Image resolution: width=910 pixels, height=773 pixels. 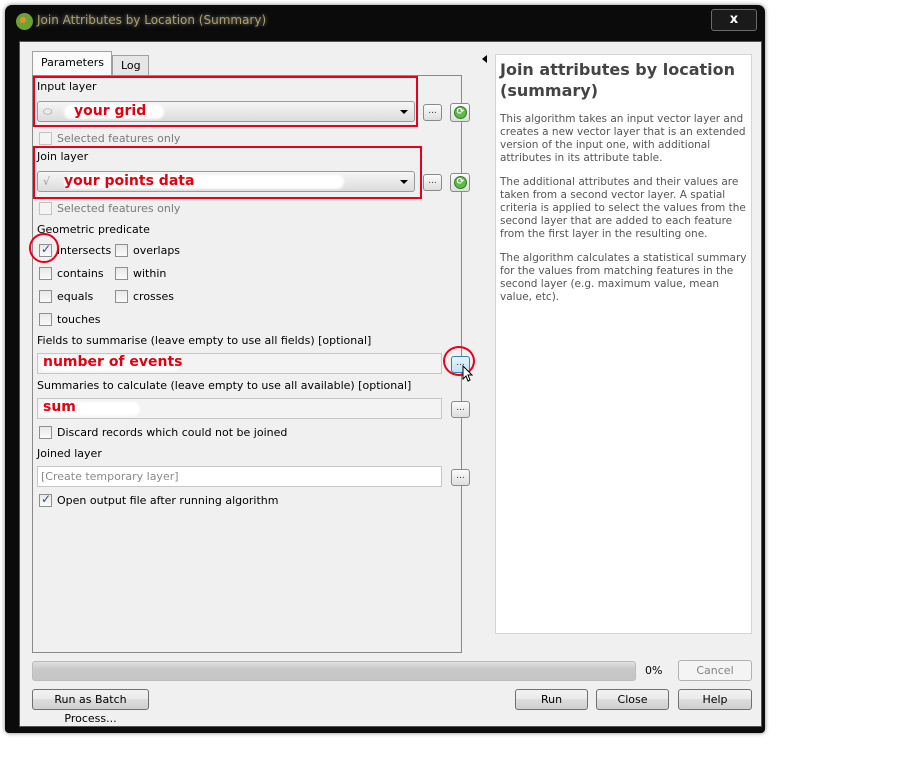 What do you see at coordinates (110, 476) in the screenshot?
I see `joined-layer-placeholder: [Create temporary layer]` at bounding box center [110, 476].